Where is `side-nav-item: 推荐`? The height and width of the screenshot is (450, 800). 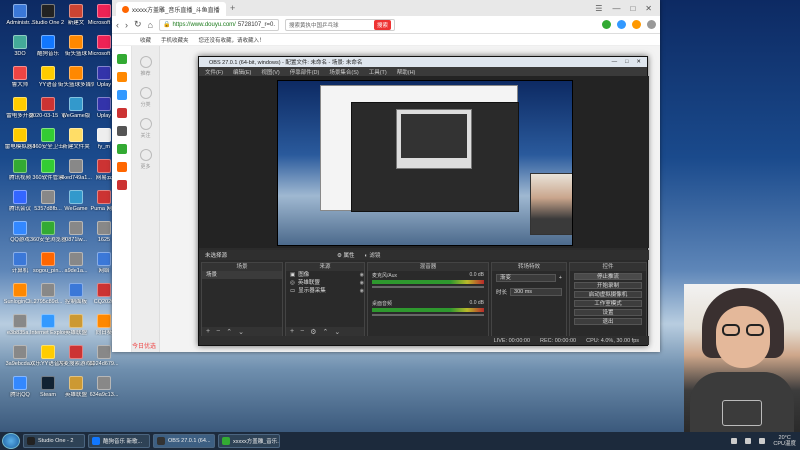 side-nav-item: 推荐 is located at coordinates (146, 66).